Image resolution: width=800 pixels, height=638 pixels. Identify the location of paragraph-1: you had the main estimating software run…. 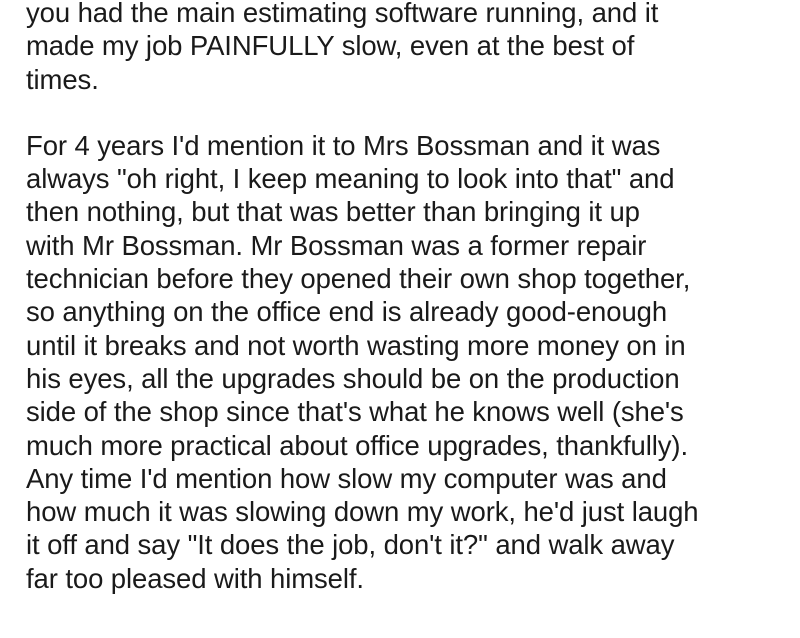
(411, 48).